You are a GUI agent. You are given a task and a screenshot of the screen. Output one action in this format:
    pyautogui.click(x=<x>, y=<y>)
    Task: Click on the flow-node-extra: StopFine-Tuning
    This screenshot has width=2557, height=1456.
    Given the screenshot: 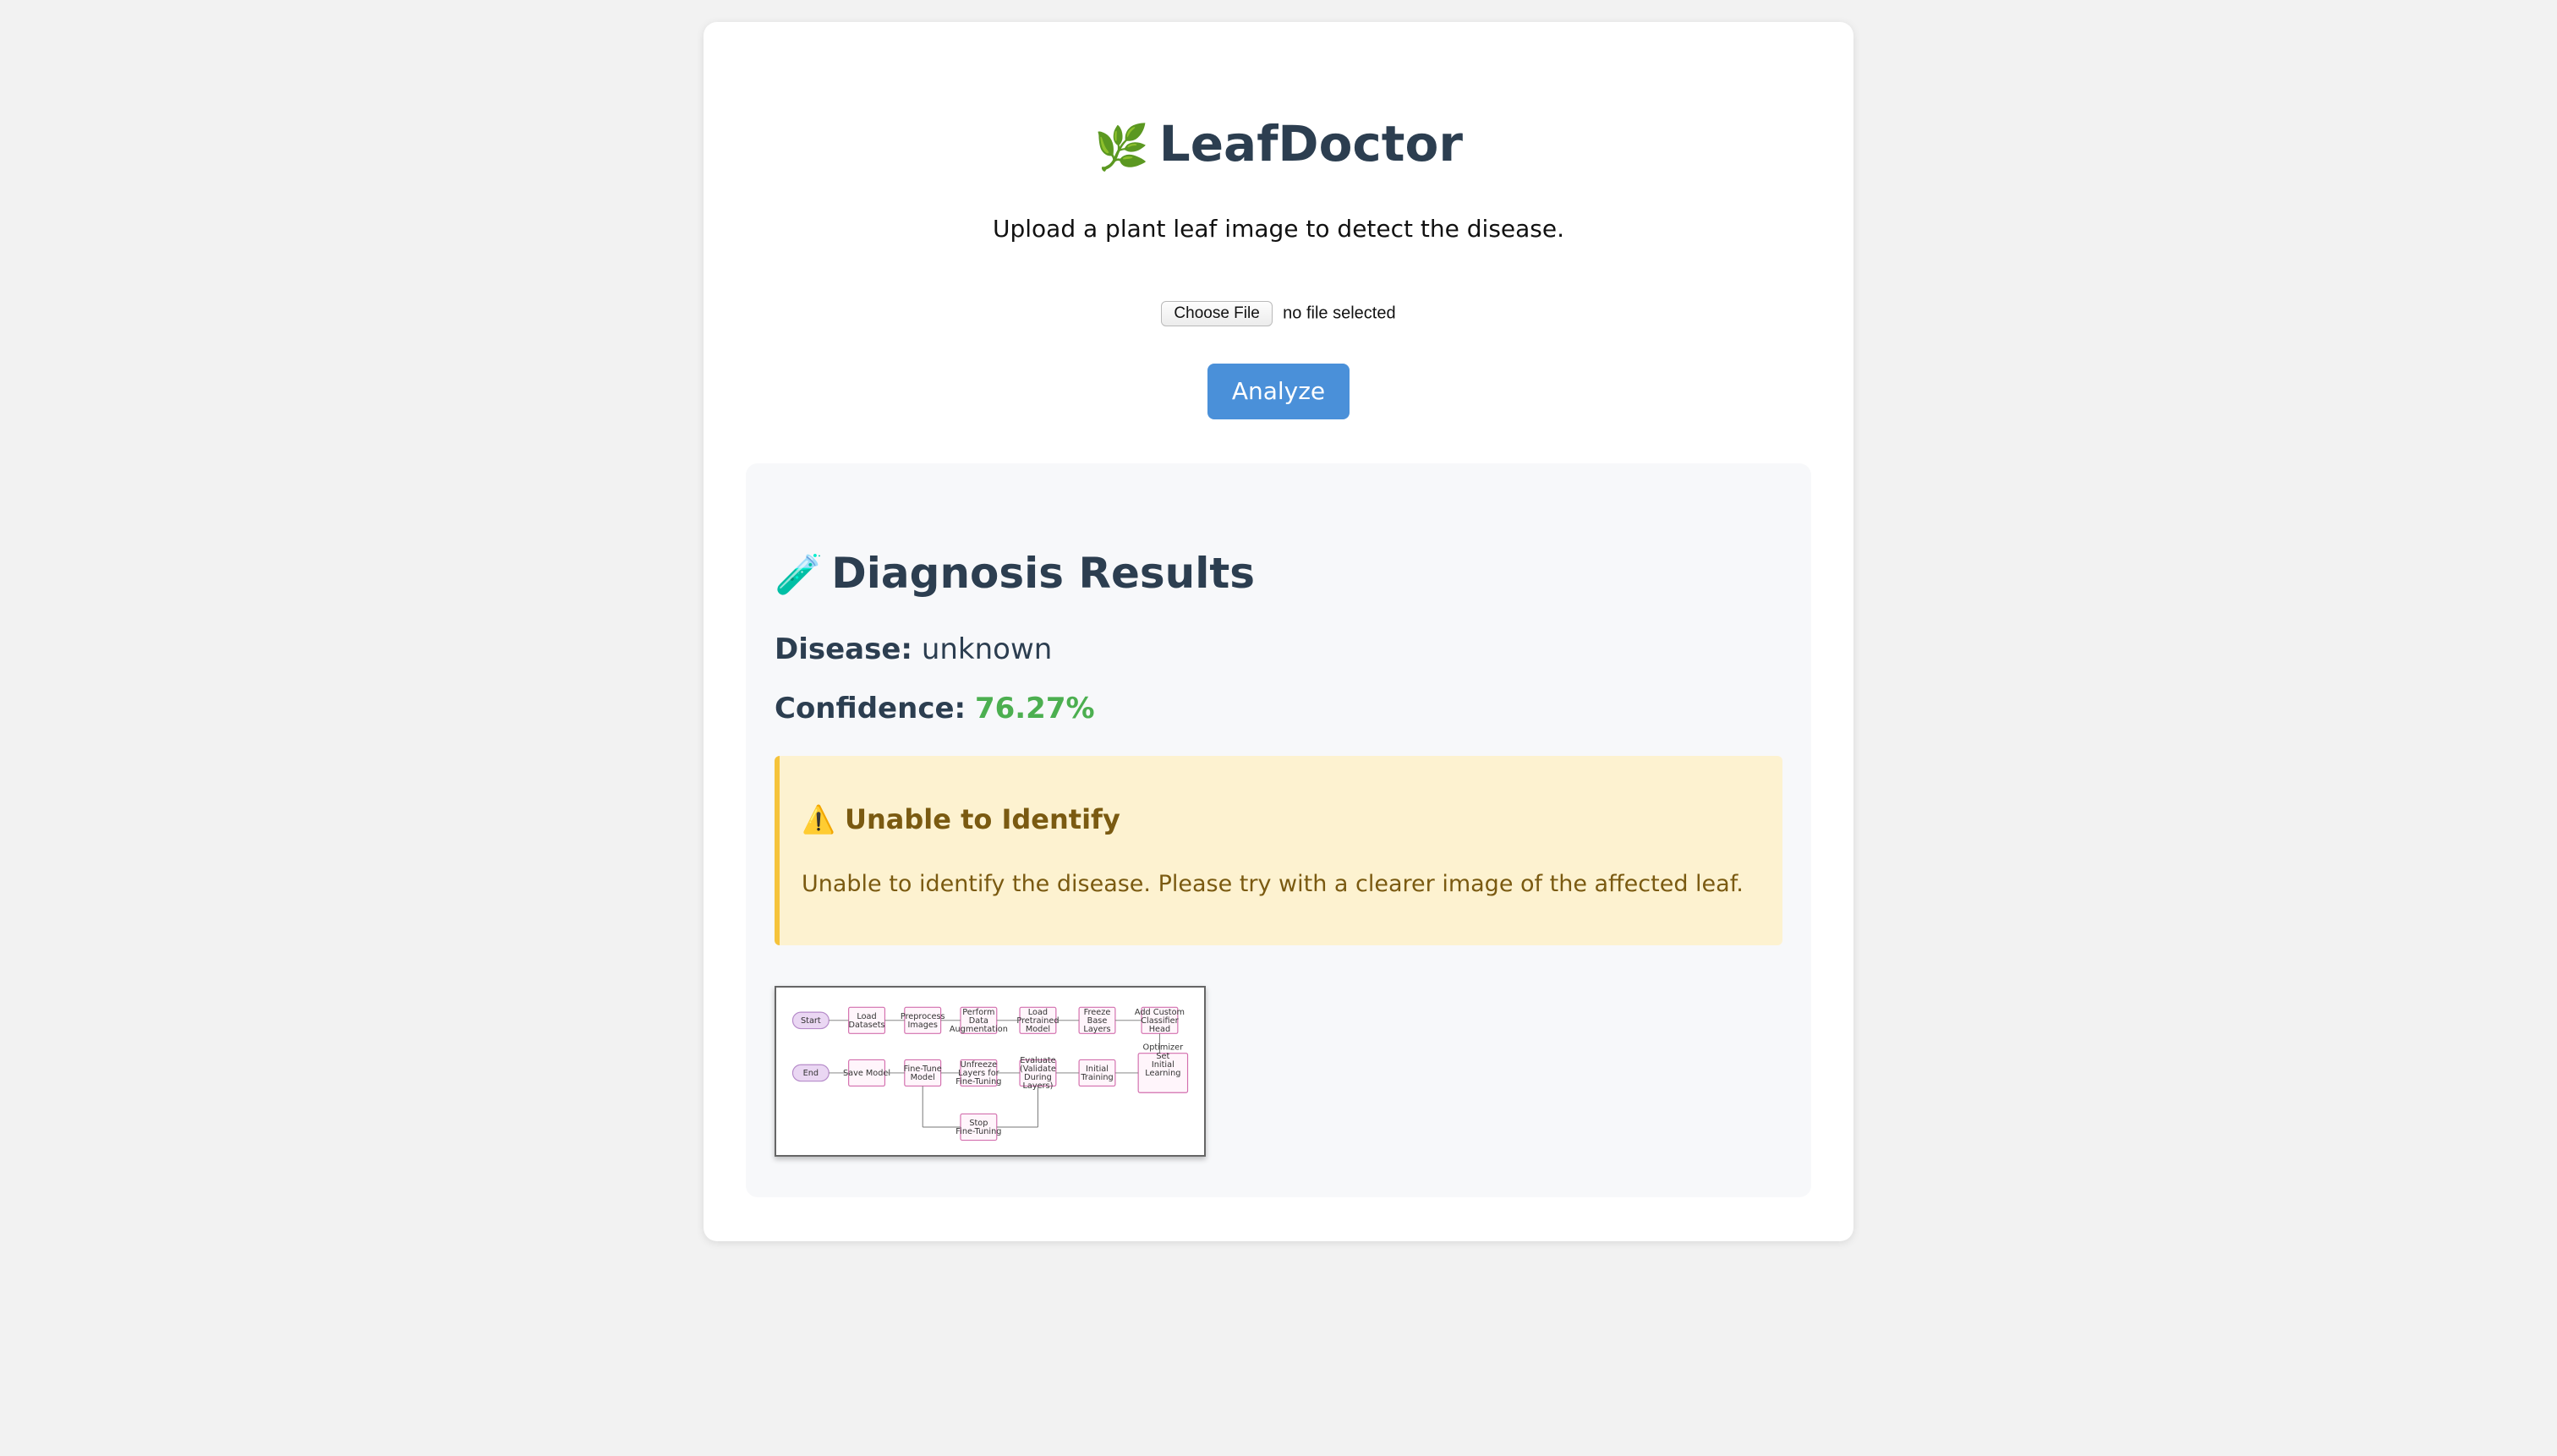 What is the action you would take?
    pyautogui.click(x=978, y=1127)
    